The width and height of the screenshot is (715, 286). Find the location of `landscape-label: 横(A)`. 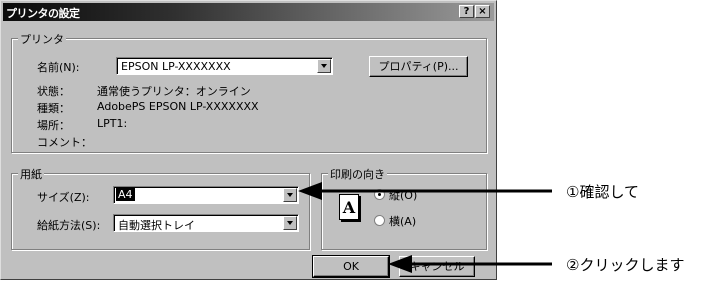

landscape-label: 横(A) is located at coordinates (402, 221).